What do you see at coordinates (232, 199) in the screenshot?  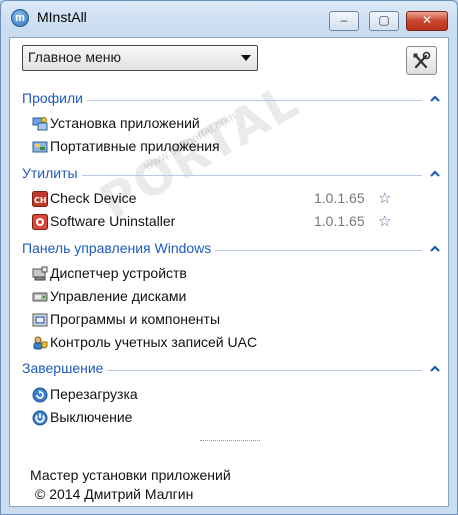 I see `utility-item-check-device: CH Check Device 1.0.1.65 ☆` at bounding box center [232, 199].